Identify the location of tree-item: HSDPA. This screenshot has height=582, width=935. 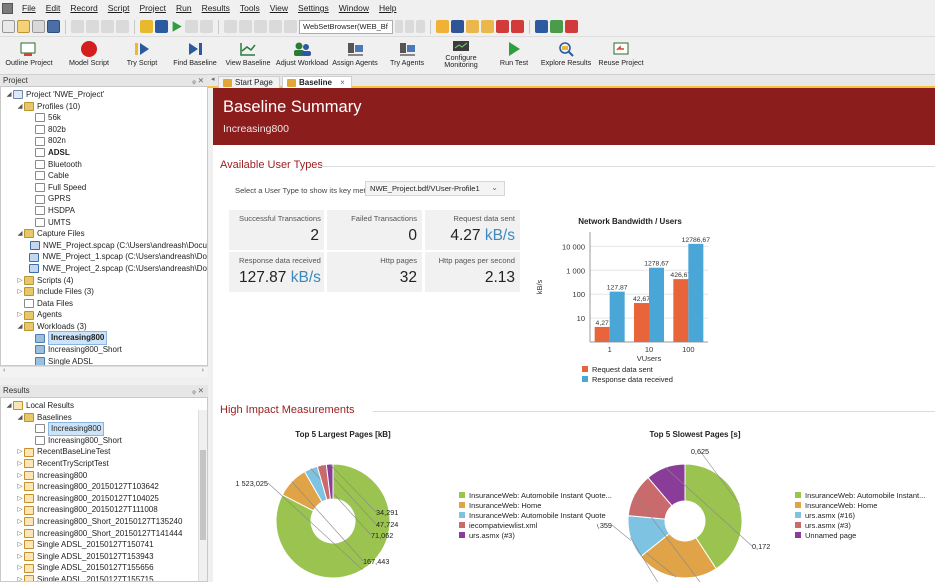
(104, 211).